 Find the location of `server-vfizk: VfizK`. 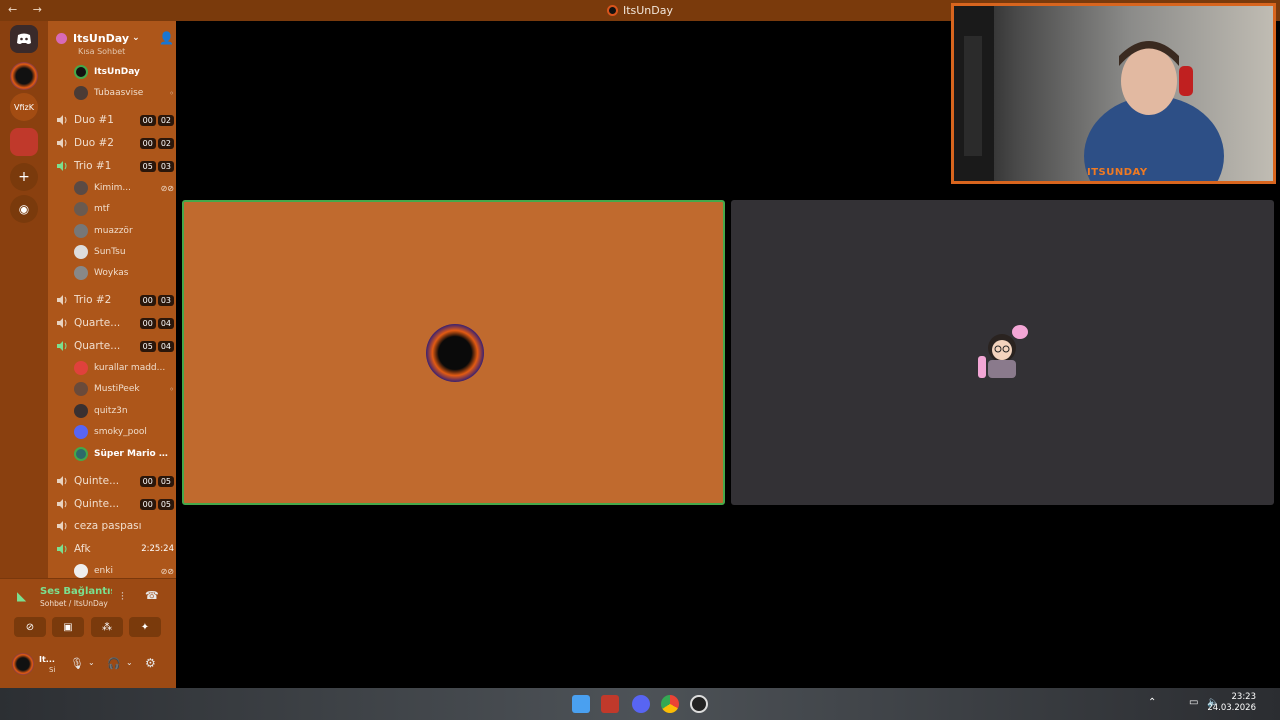

server-vfizk: VfizK is located at coordinates (24, 107).